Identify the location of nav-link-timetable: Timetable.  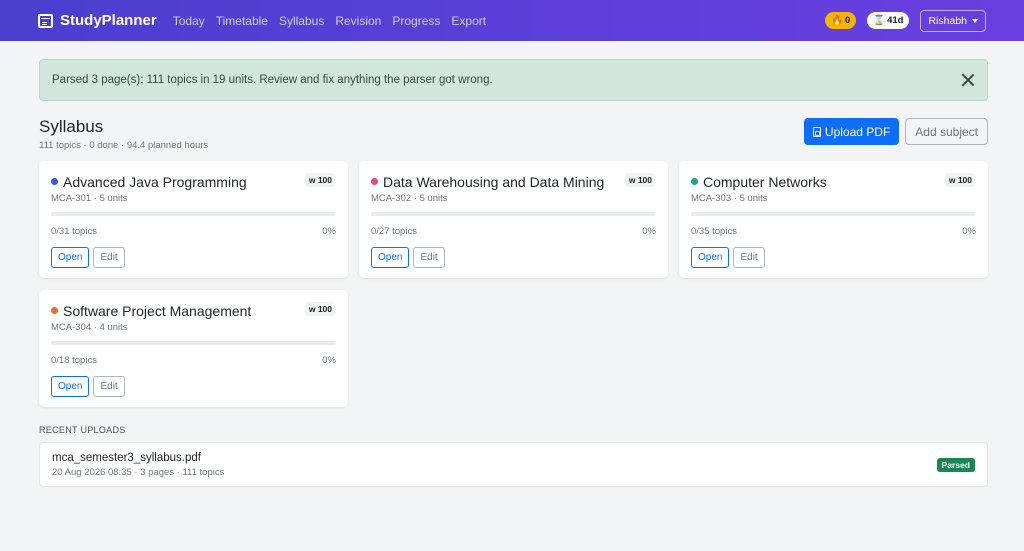
(242, 21).